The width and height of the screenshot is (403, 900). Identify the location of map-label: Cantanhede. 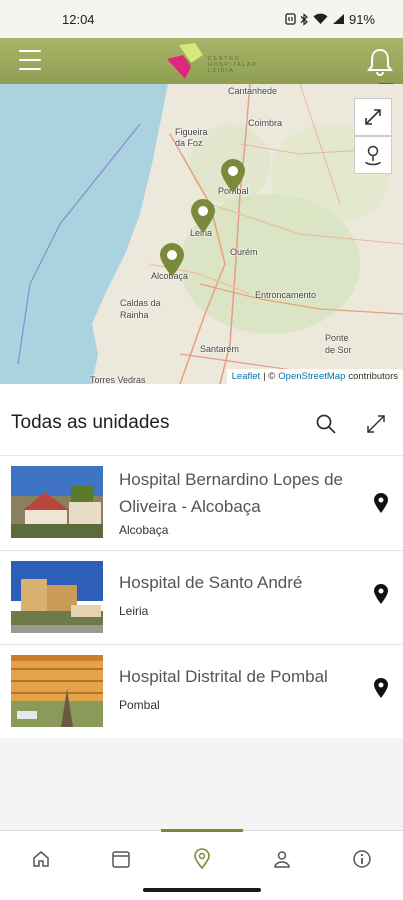
(253, 91).